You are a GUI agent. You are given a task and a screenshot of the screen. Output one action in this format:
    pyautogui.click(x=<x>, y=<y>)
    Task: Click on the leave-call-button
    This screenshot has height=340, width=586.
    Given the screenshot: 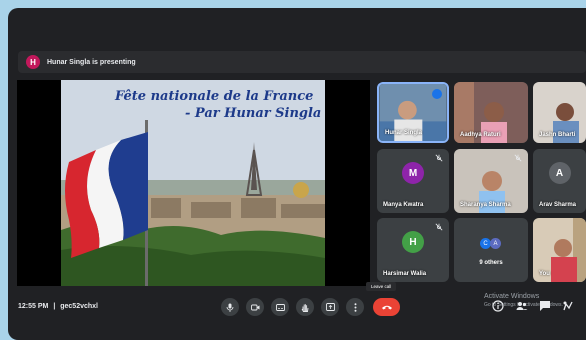 What is the action you would take?
    pyautogui.click(x=386, y=307)
    